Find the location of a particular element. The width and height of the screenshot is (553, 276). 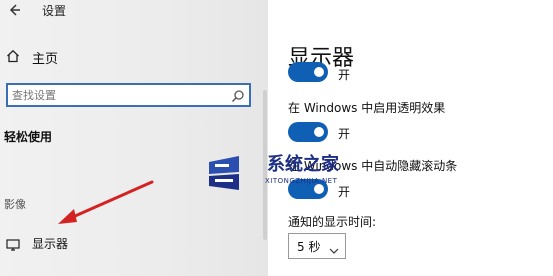

watermark-title: 系统之家 is located at coordinates (303, 164).